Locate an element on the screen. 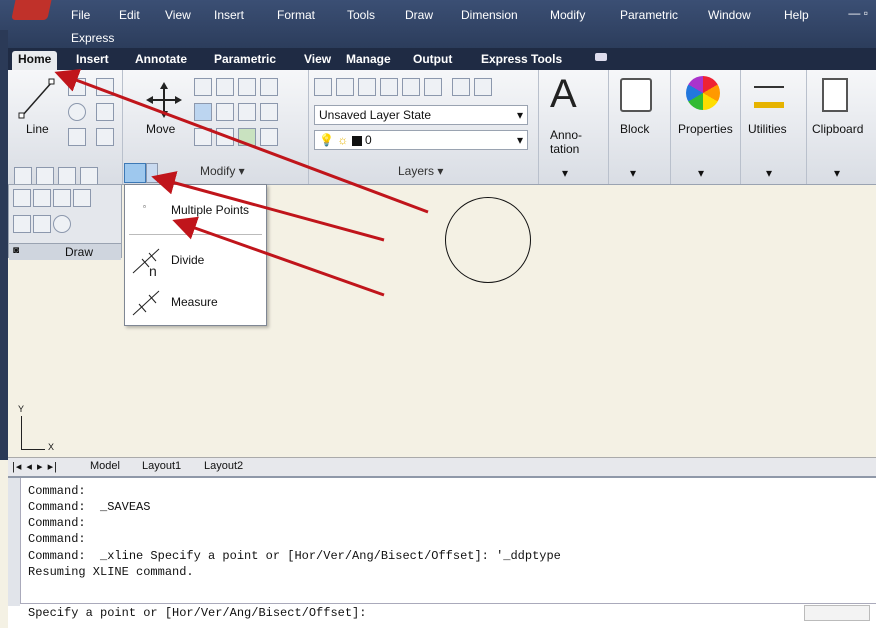 The width and height of the screenshot is (876, 628). table-icon is located at coordinates (42, 224).